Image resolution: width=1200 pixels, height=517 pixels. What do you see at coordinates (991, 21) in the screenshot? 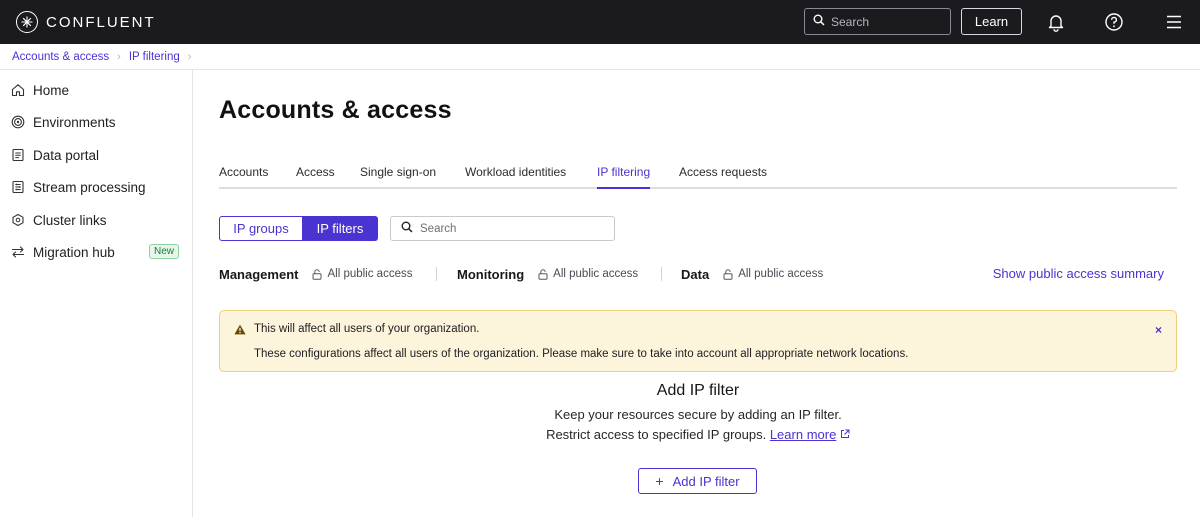
I see `learn-button: Learn` at bounding box center [991, 21].